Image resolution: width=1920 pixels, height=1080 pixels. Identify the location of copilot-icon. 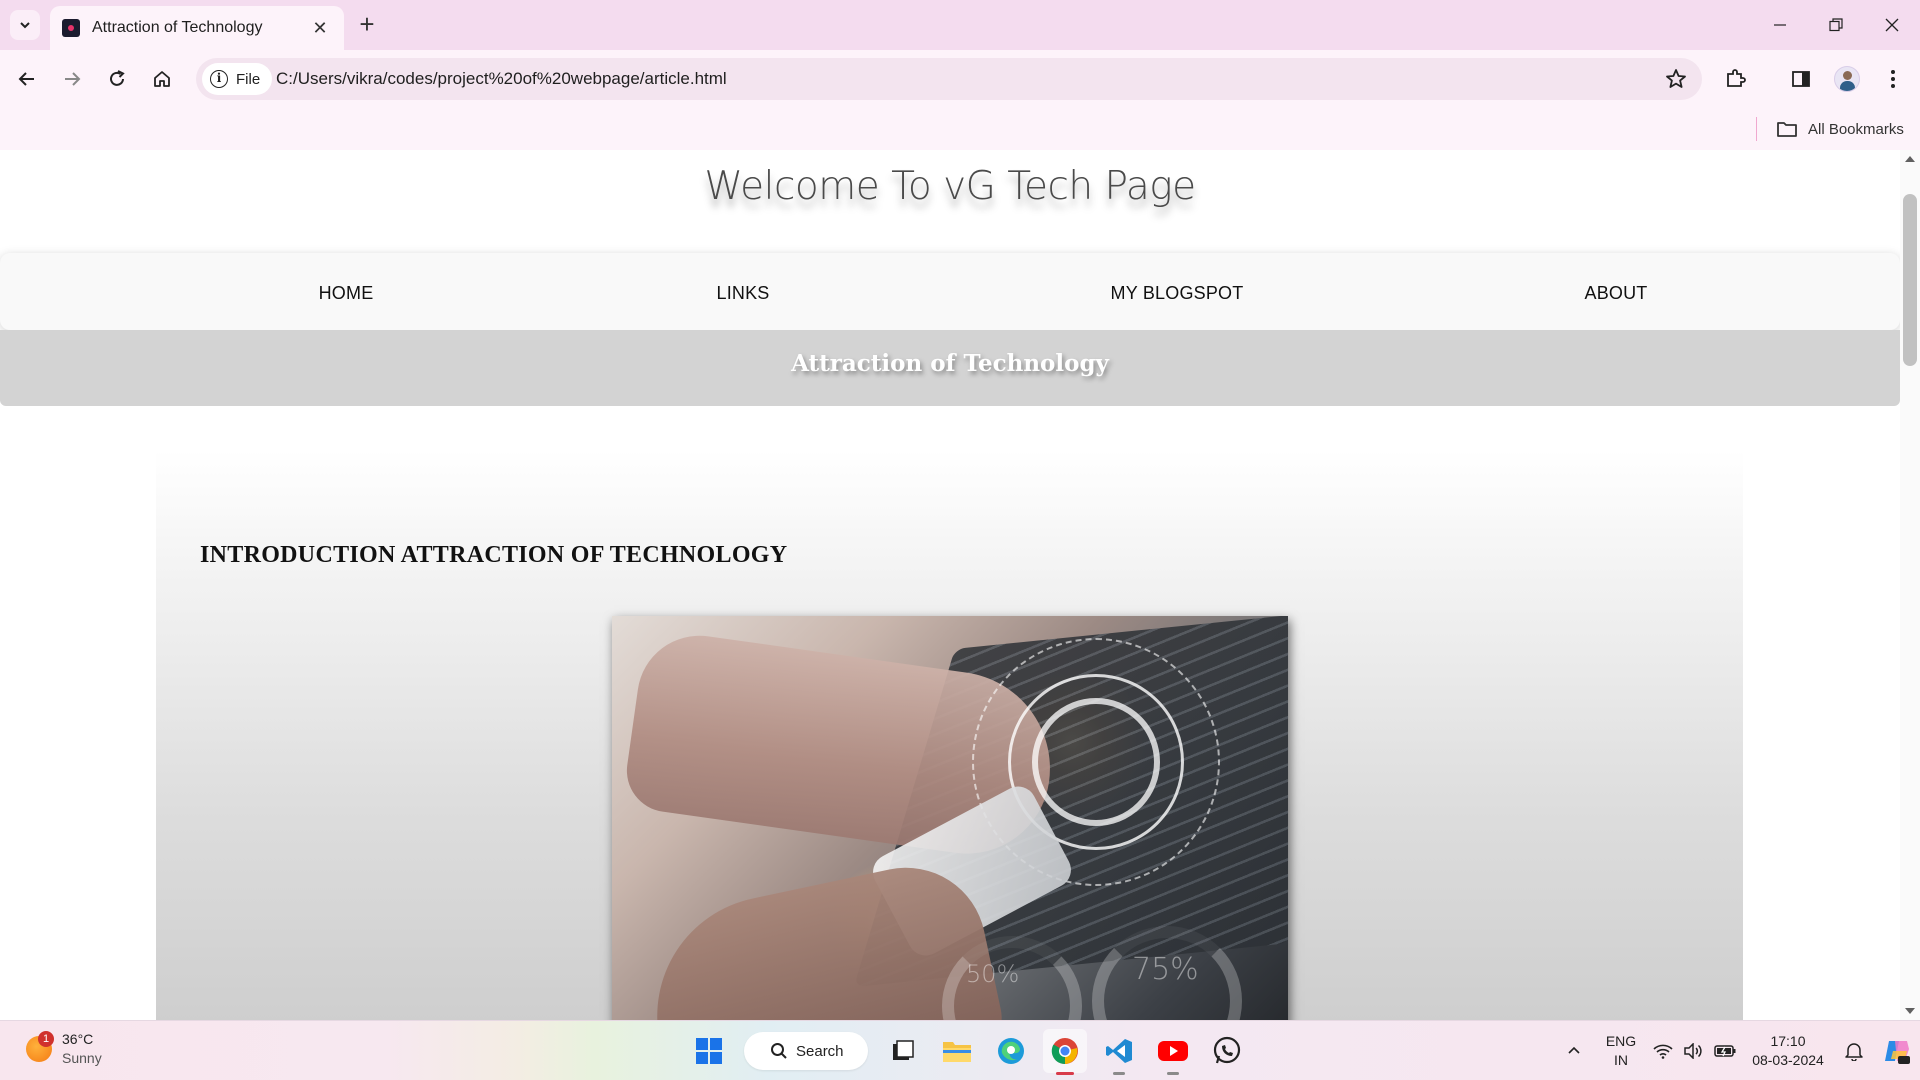
(1897, 1052).